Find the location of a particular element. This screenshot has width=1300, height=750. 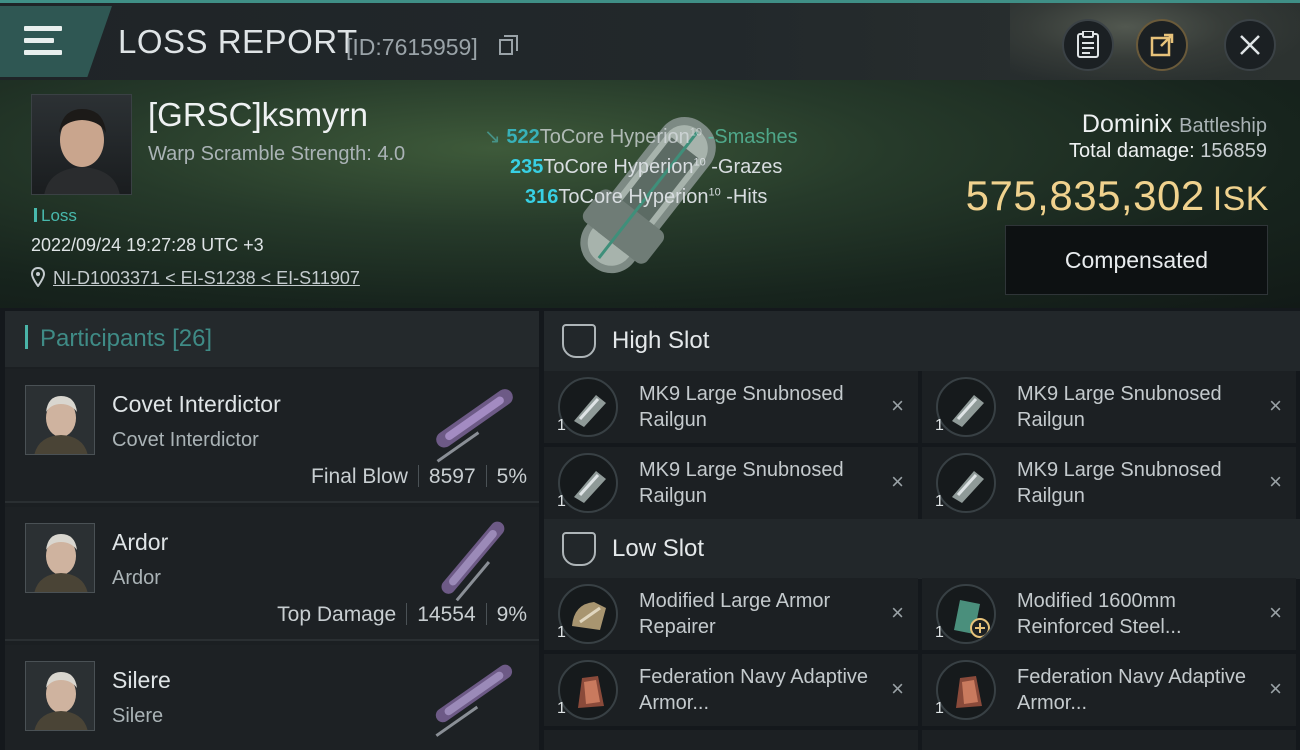

victim-avatar is located at coordinates (81, 144).